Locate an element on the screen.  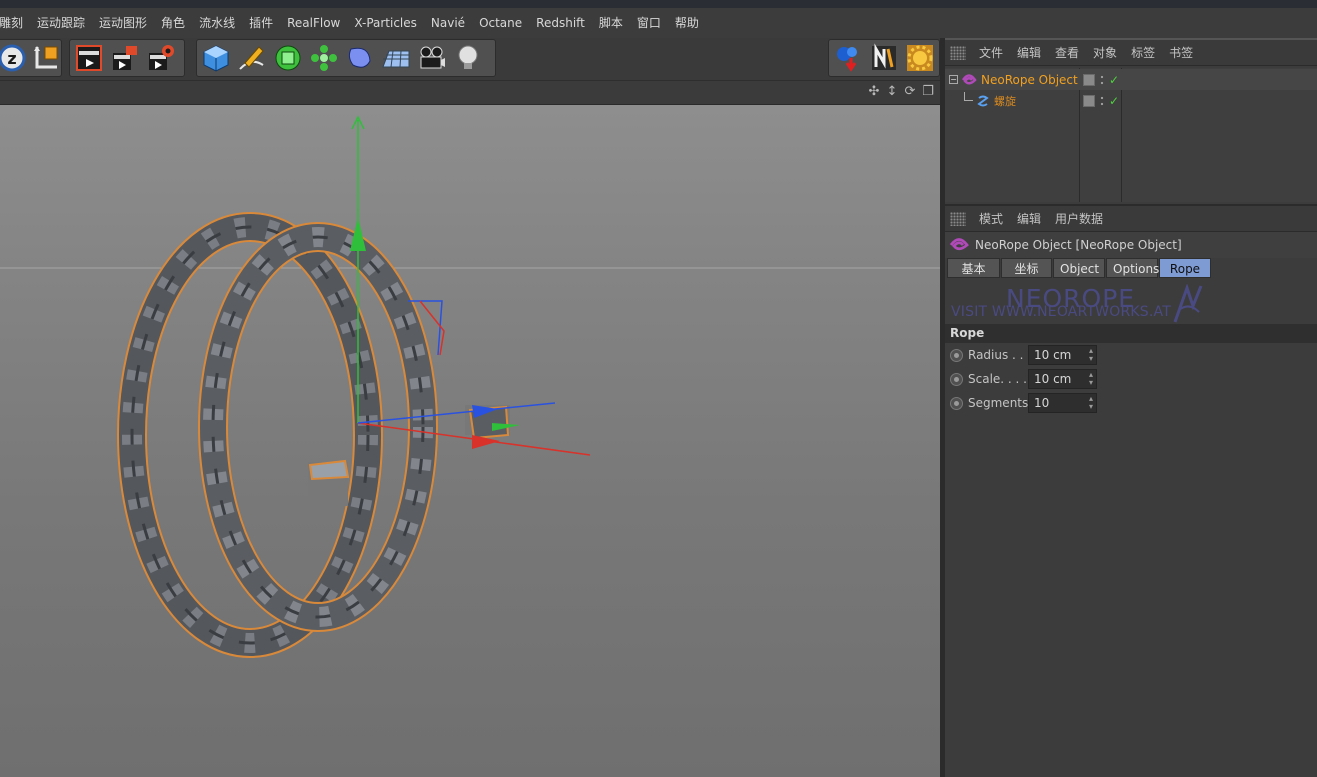
camera-icon is located at coordinates (432, 58).